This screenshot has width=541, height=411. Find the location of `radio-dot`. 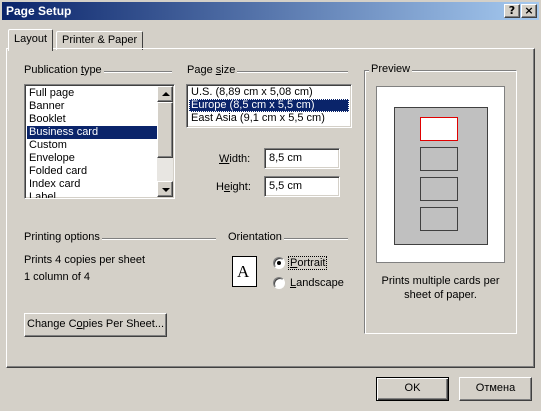

radio-dot is located at coordinates (279, 263).